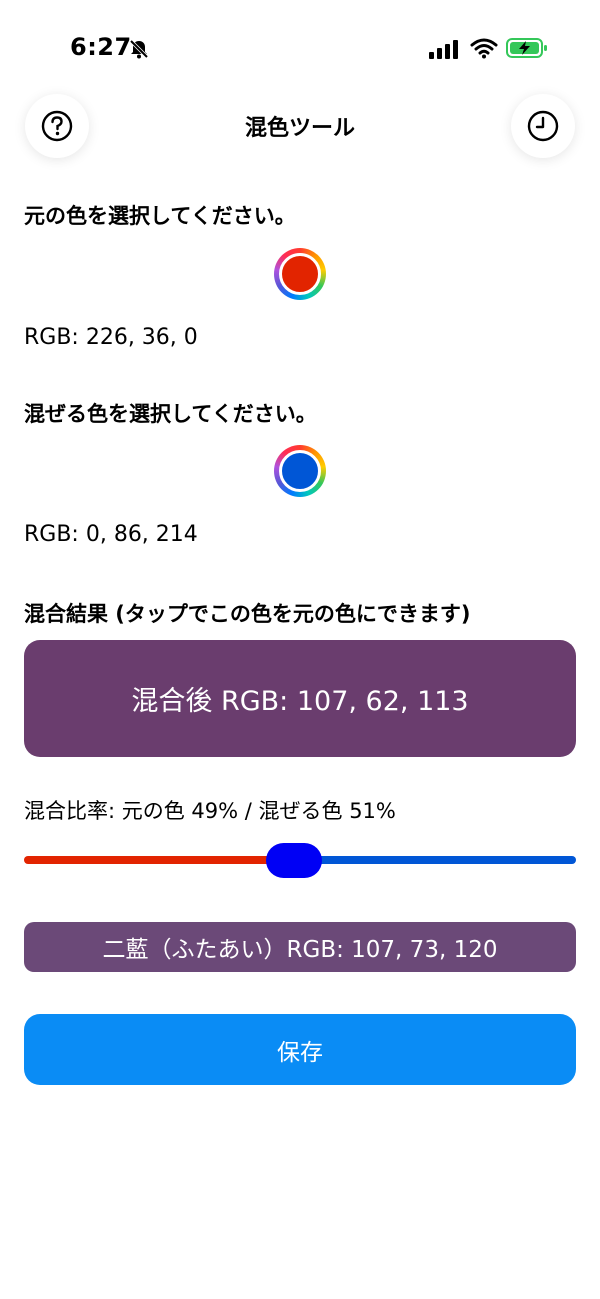 The image size is (600, 1299). I want to click on mix-ratio-text: 混合比率: 元の色 49% / 混ぜる色 51%, so click(210, 811).